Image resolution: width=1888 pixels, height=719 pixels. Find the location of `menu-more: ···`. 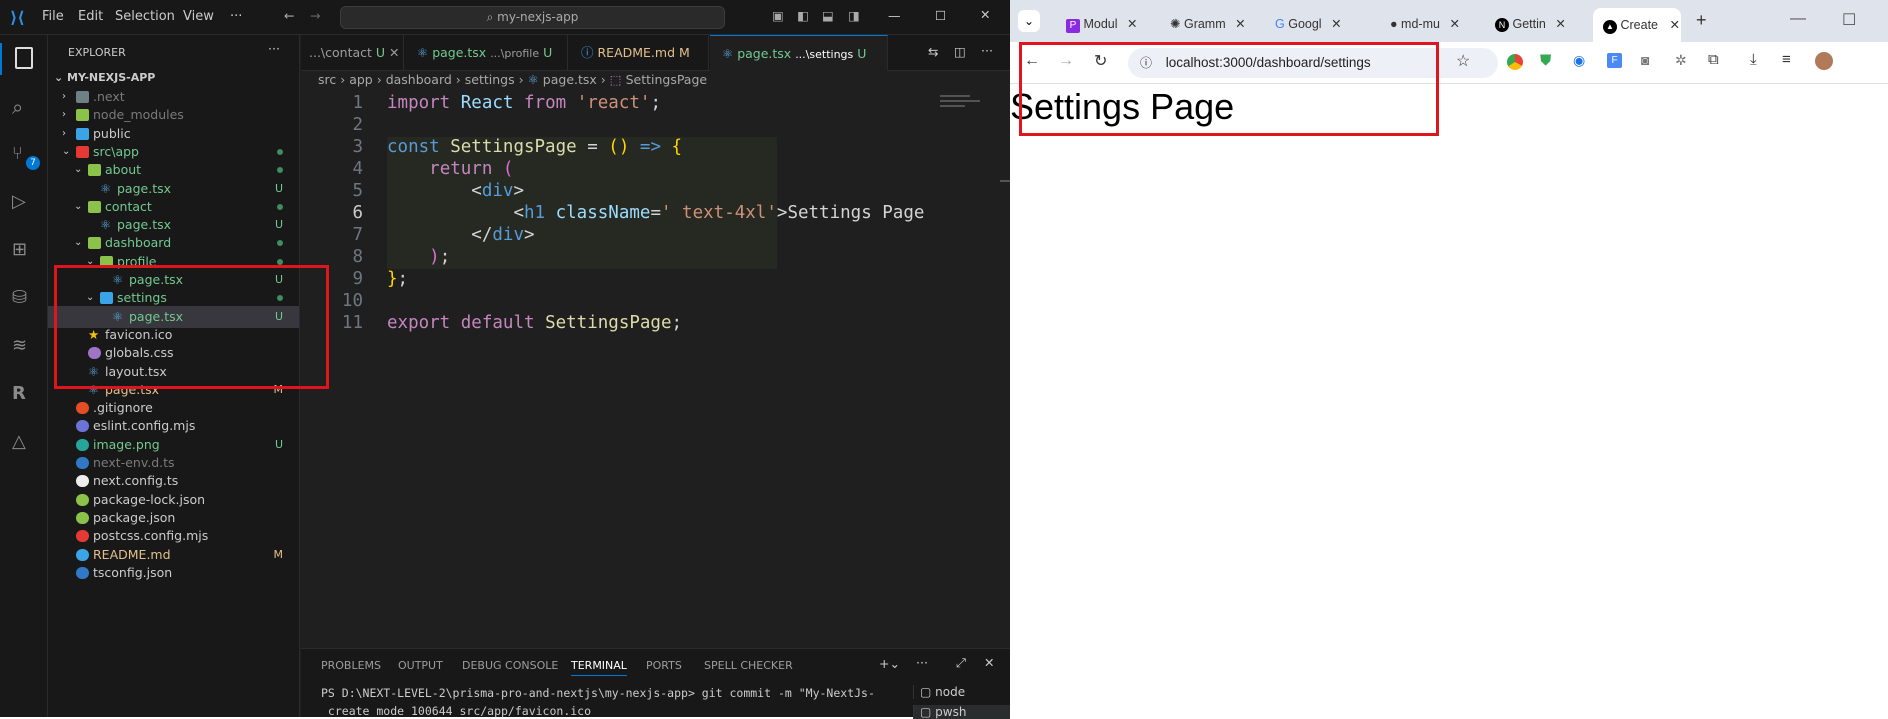

menu-more: ··· is located at coordinates (236, 16).